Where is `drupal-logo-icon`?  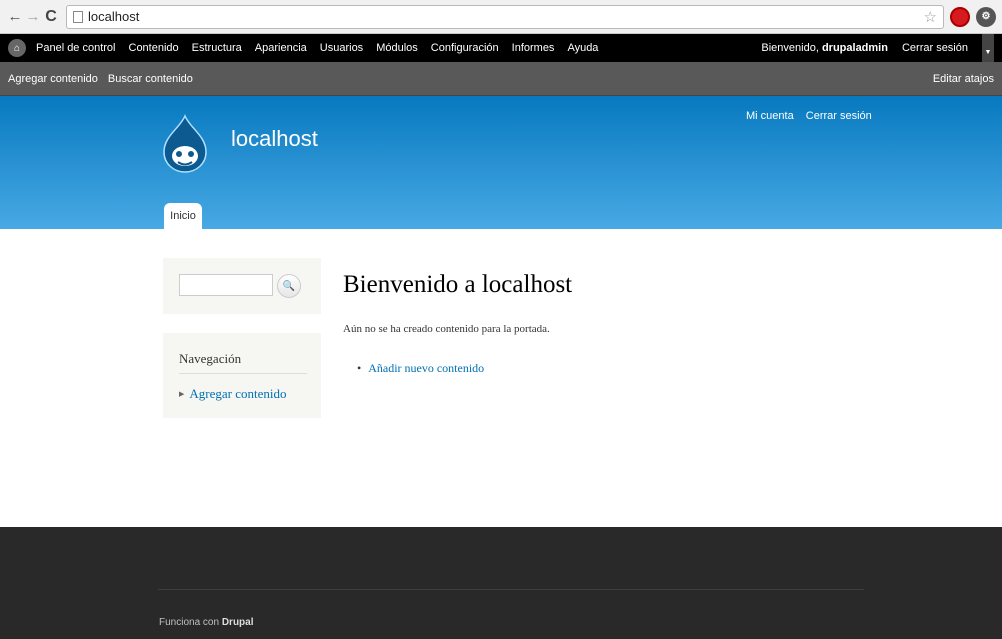
drupal-logo-icon is located at coordinates (185, 144).